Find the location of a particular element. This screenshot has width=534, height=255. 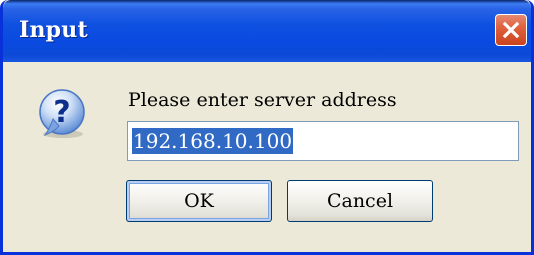

close-icon is located at coordinates (511, 30).